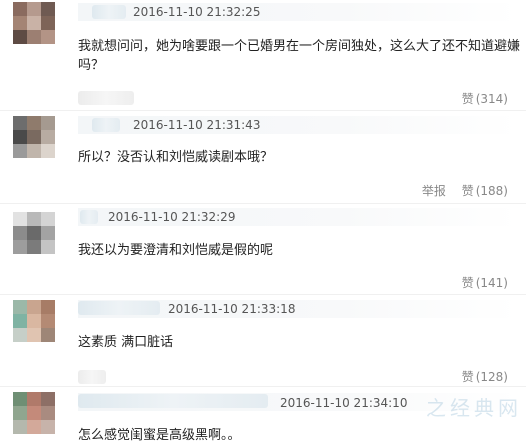 This screenshot has height=448, width=526. What do you see at coordinates (159, 435) in the screenshot?
I see `comment-text: 怎么感觉闺蜜是高级黑啊。。` at bounding box center [159, 435].